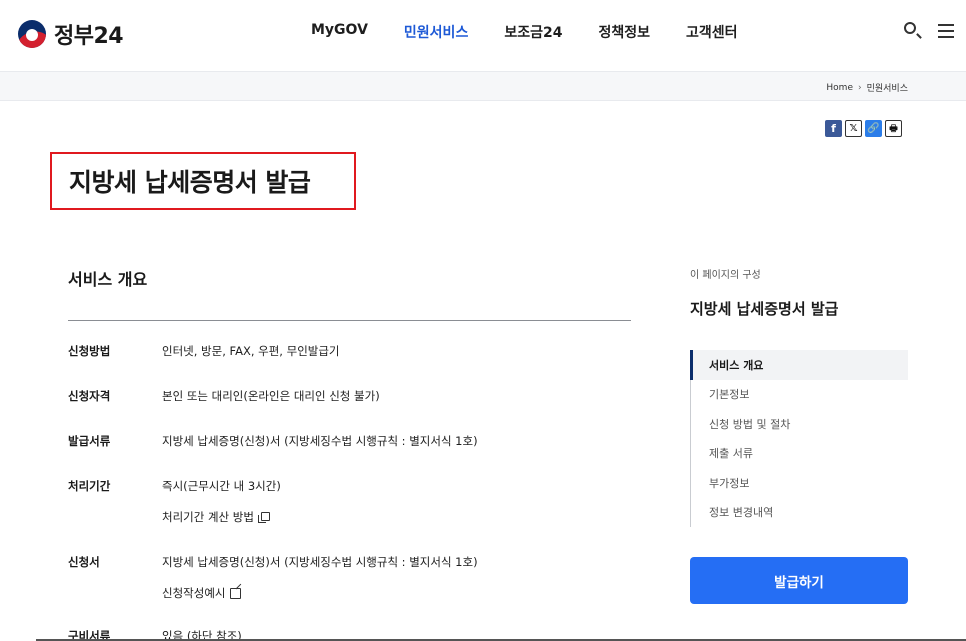  What do you see at coordinates (799, 483) in the screenshot?
I see `toc-item-additional-info: 부가정보` at bounding box center [799, 483].